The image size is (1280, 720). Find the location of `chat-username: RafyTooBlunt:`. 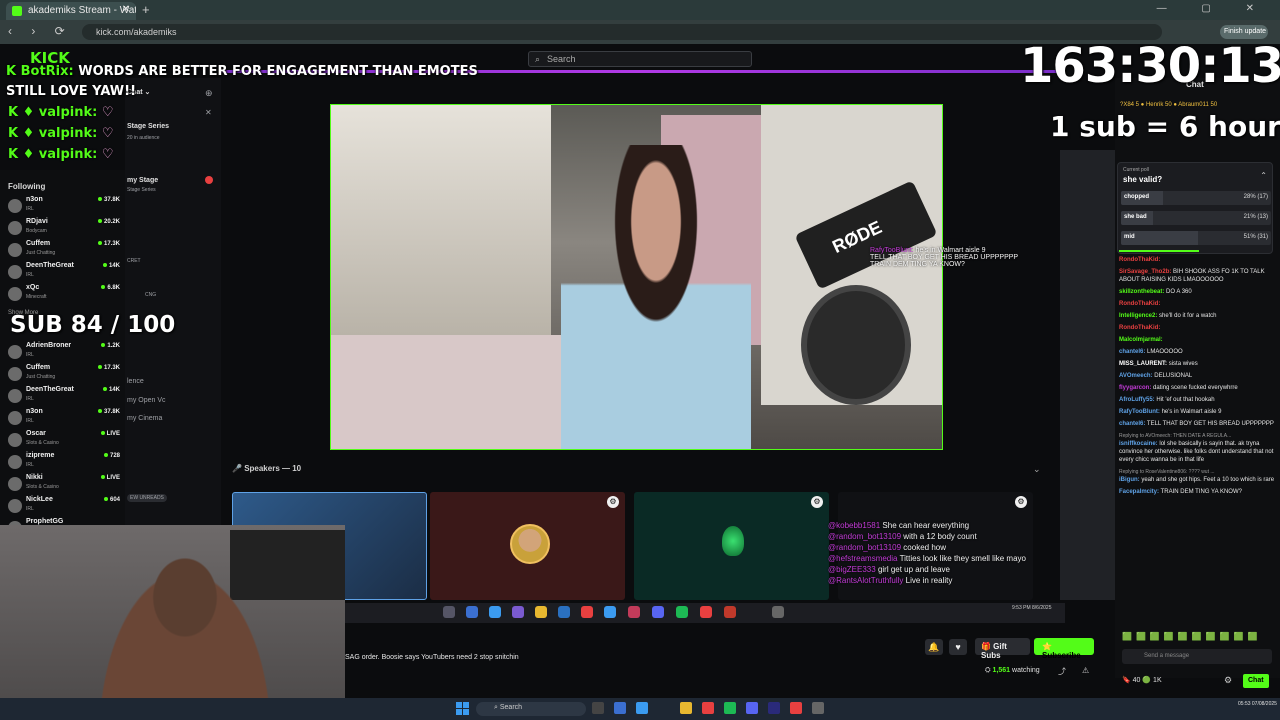

chat-username: RafyTooBlunt: is located at coordinates (1139, 412).